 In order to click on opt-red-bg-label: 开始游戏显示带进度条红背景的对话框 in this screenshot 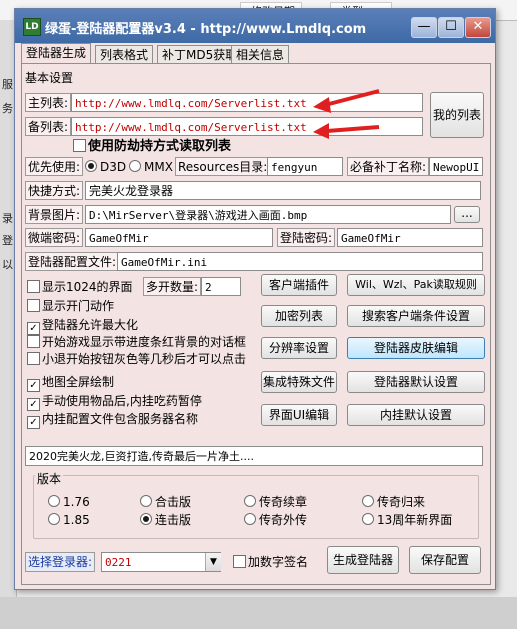, I will do `click(144, 342)`.